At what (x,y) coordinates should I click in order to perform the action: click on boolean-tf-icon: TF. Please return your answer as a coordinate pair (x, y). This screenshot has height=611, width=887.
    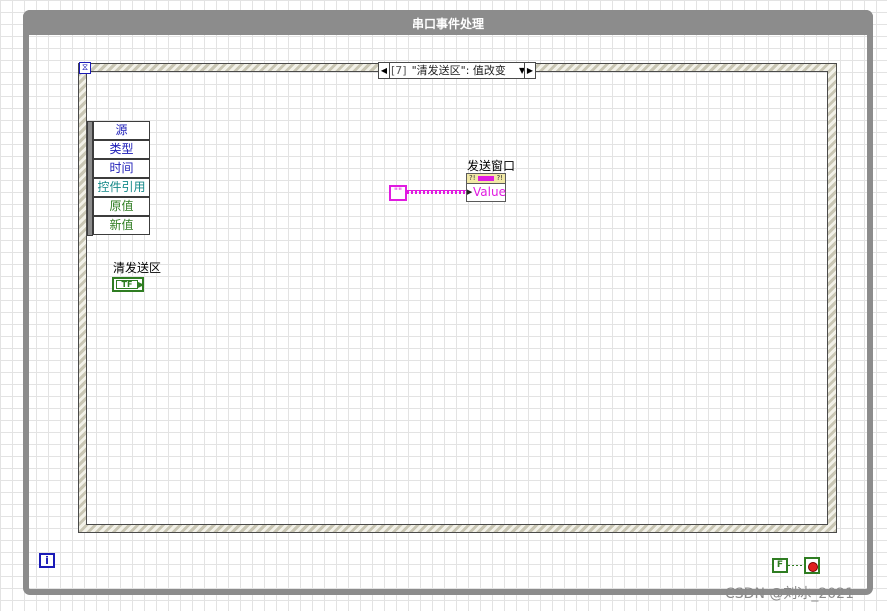
    Looking at the image, I should click on (127, 284).